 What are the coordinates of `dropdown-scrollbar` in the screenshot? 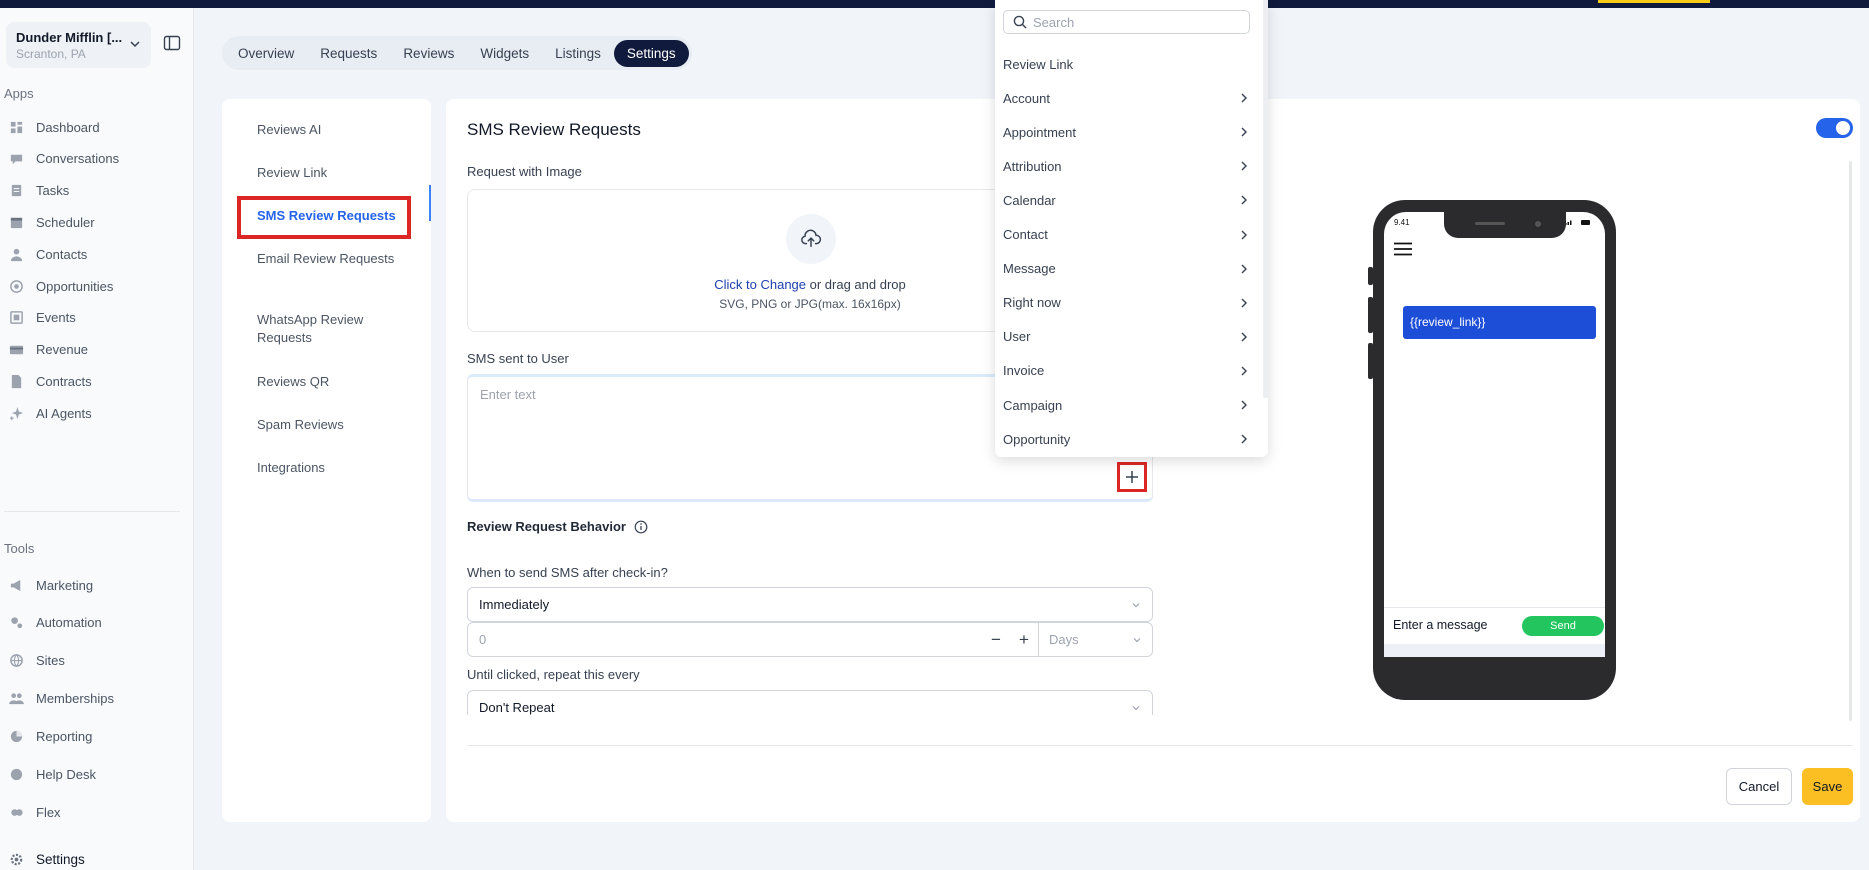 It's located at (1265, 199).